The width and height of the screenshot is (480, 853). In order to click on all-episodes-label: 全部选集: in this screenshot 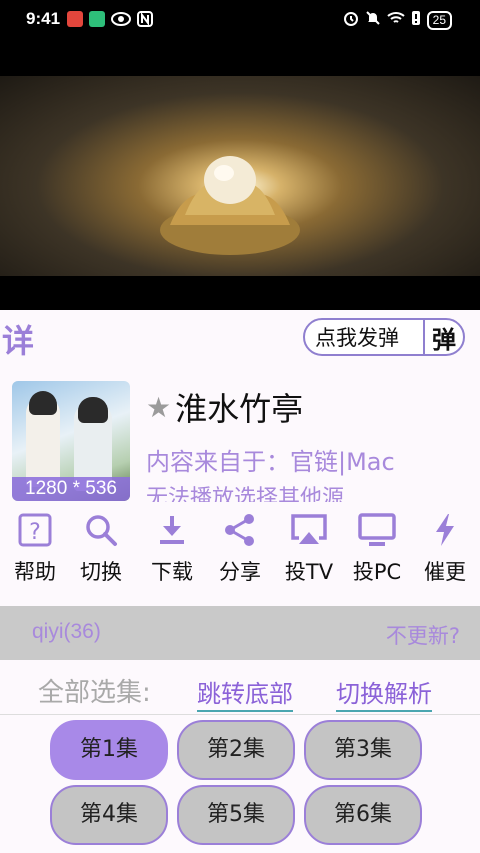, I will do `click(94, 693)`.